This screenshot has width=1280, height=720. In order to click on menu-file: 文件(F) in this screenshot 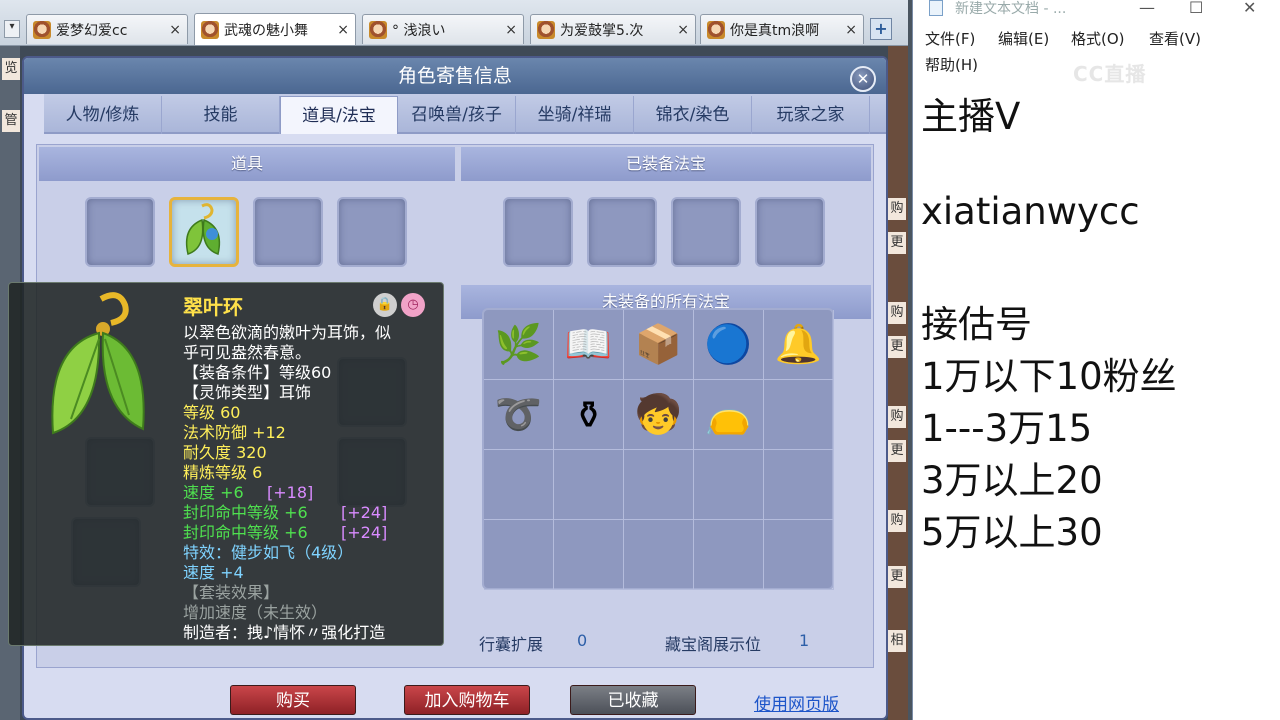, I will do `click(950, 38)`.